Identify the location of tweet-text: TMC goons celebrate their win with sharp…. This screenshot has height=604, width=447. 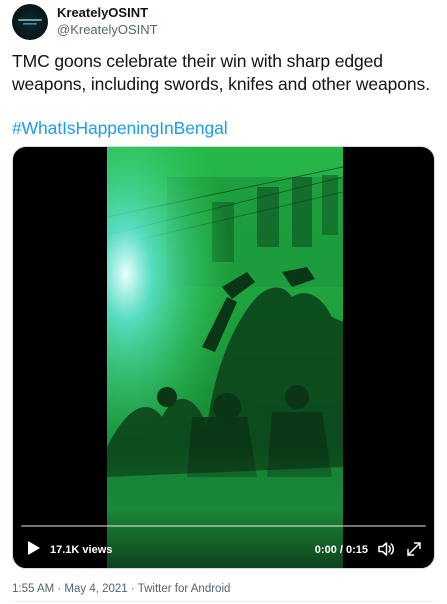
(221, 72).